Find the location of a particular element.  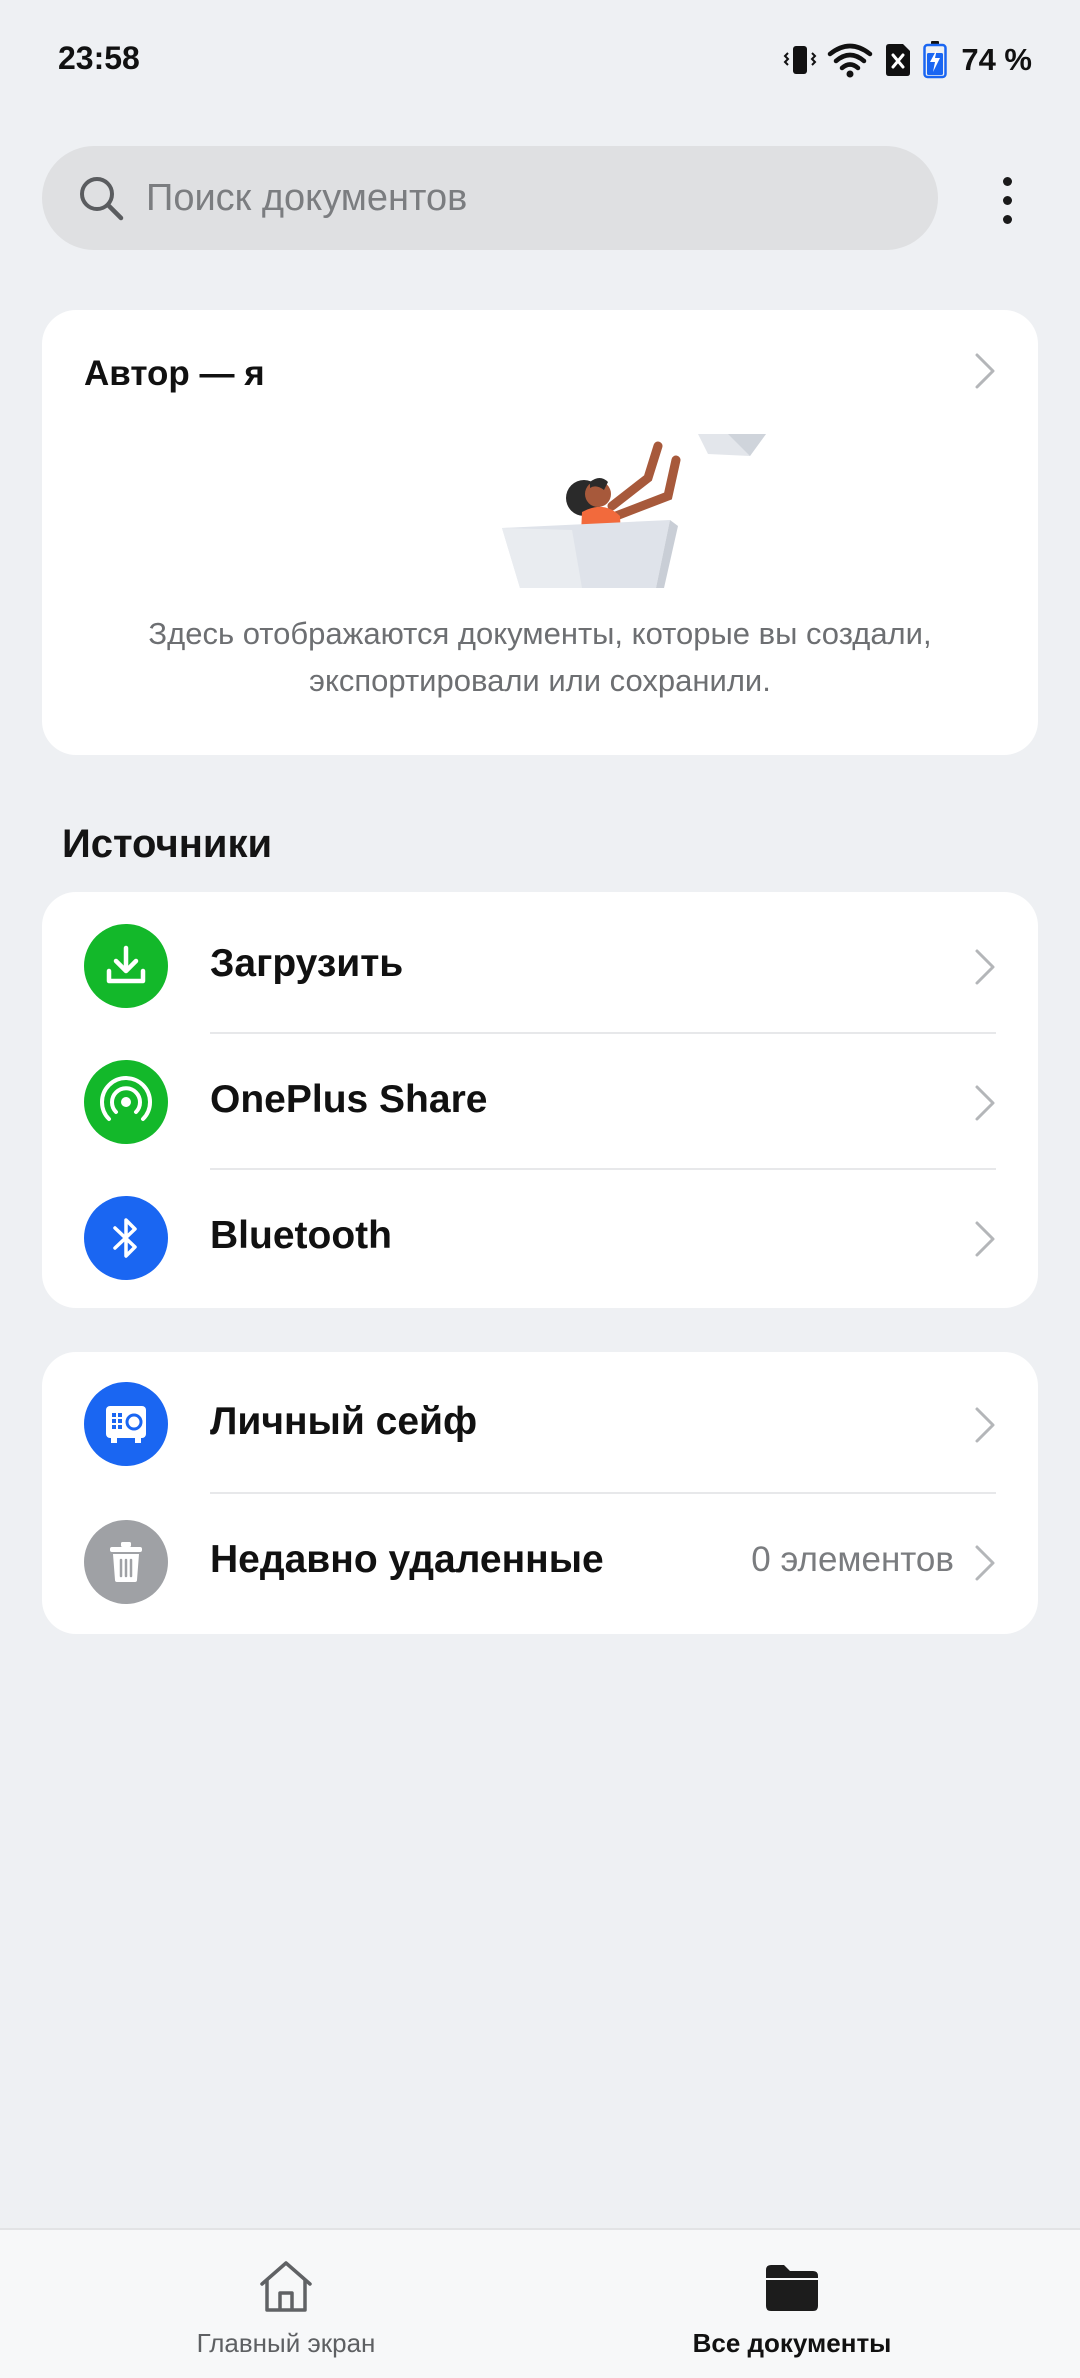

list-item-label: OnePlus Share is located at coordinates (349, 1099).